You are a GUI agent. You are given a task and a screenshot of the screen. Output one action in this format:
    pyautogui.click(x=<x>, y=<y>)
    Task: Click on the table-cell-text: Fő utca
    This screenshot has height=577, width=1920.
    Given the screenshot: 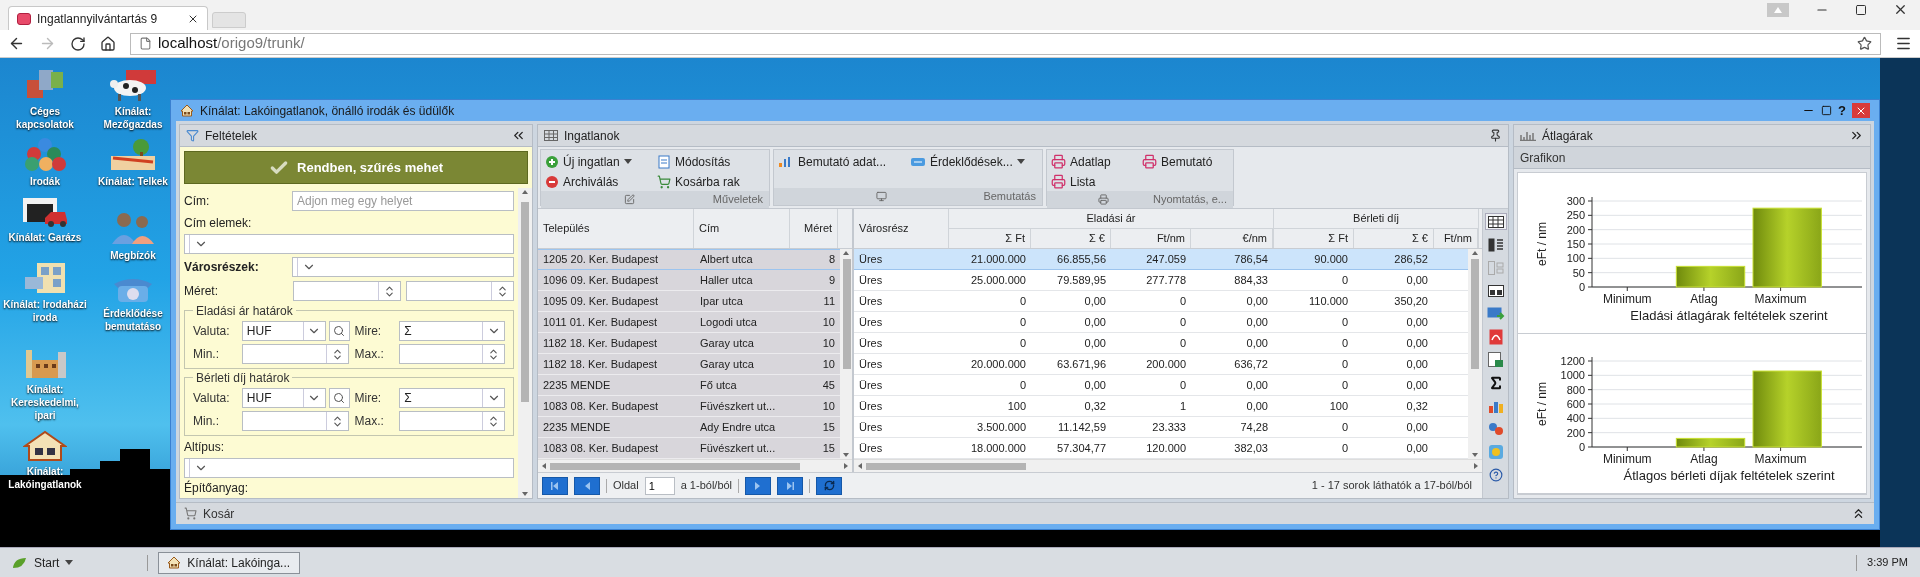 What is the action you would take?
    pyautogui.click(x=718, y=385)
    